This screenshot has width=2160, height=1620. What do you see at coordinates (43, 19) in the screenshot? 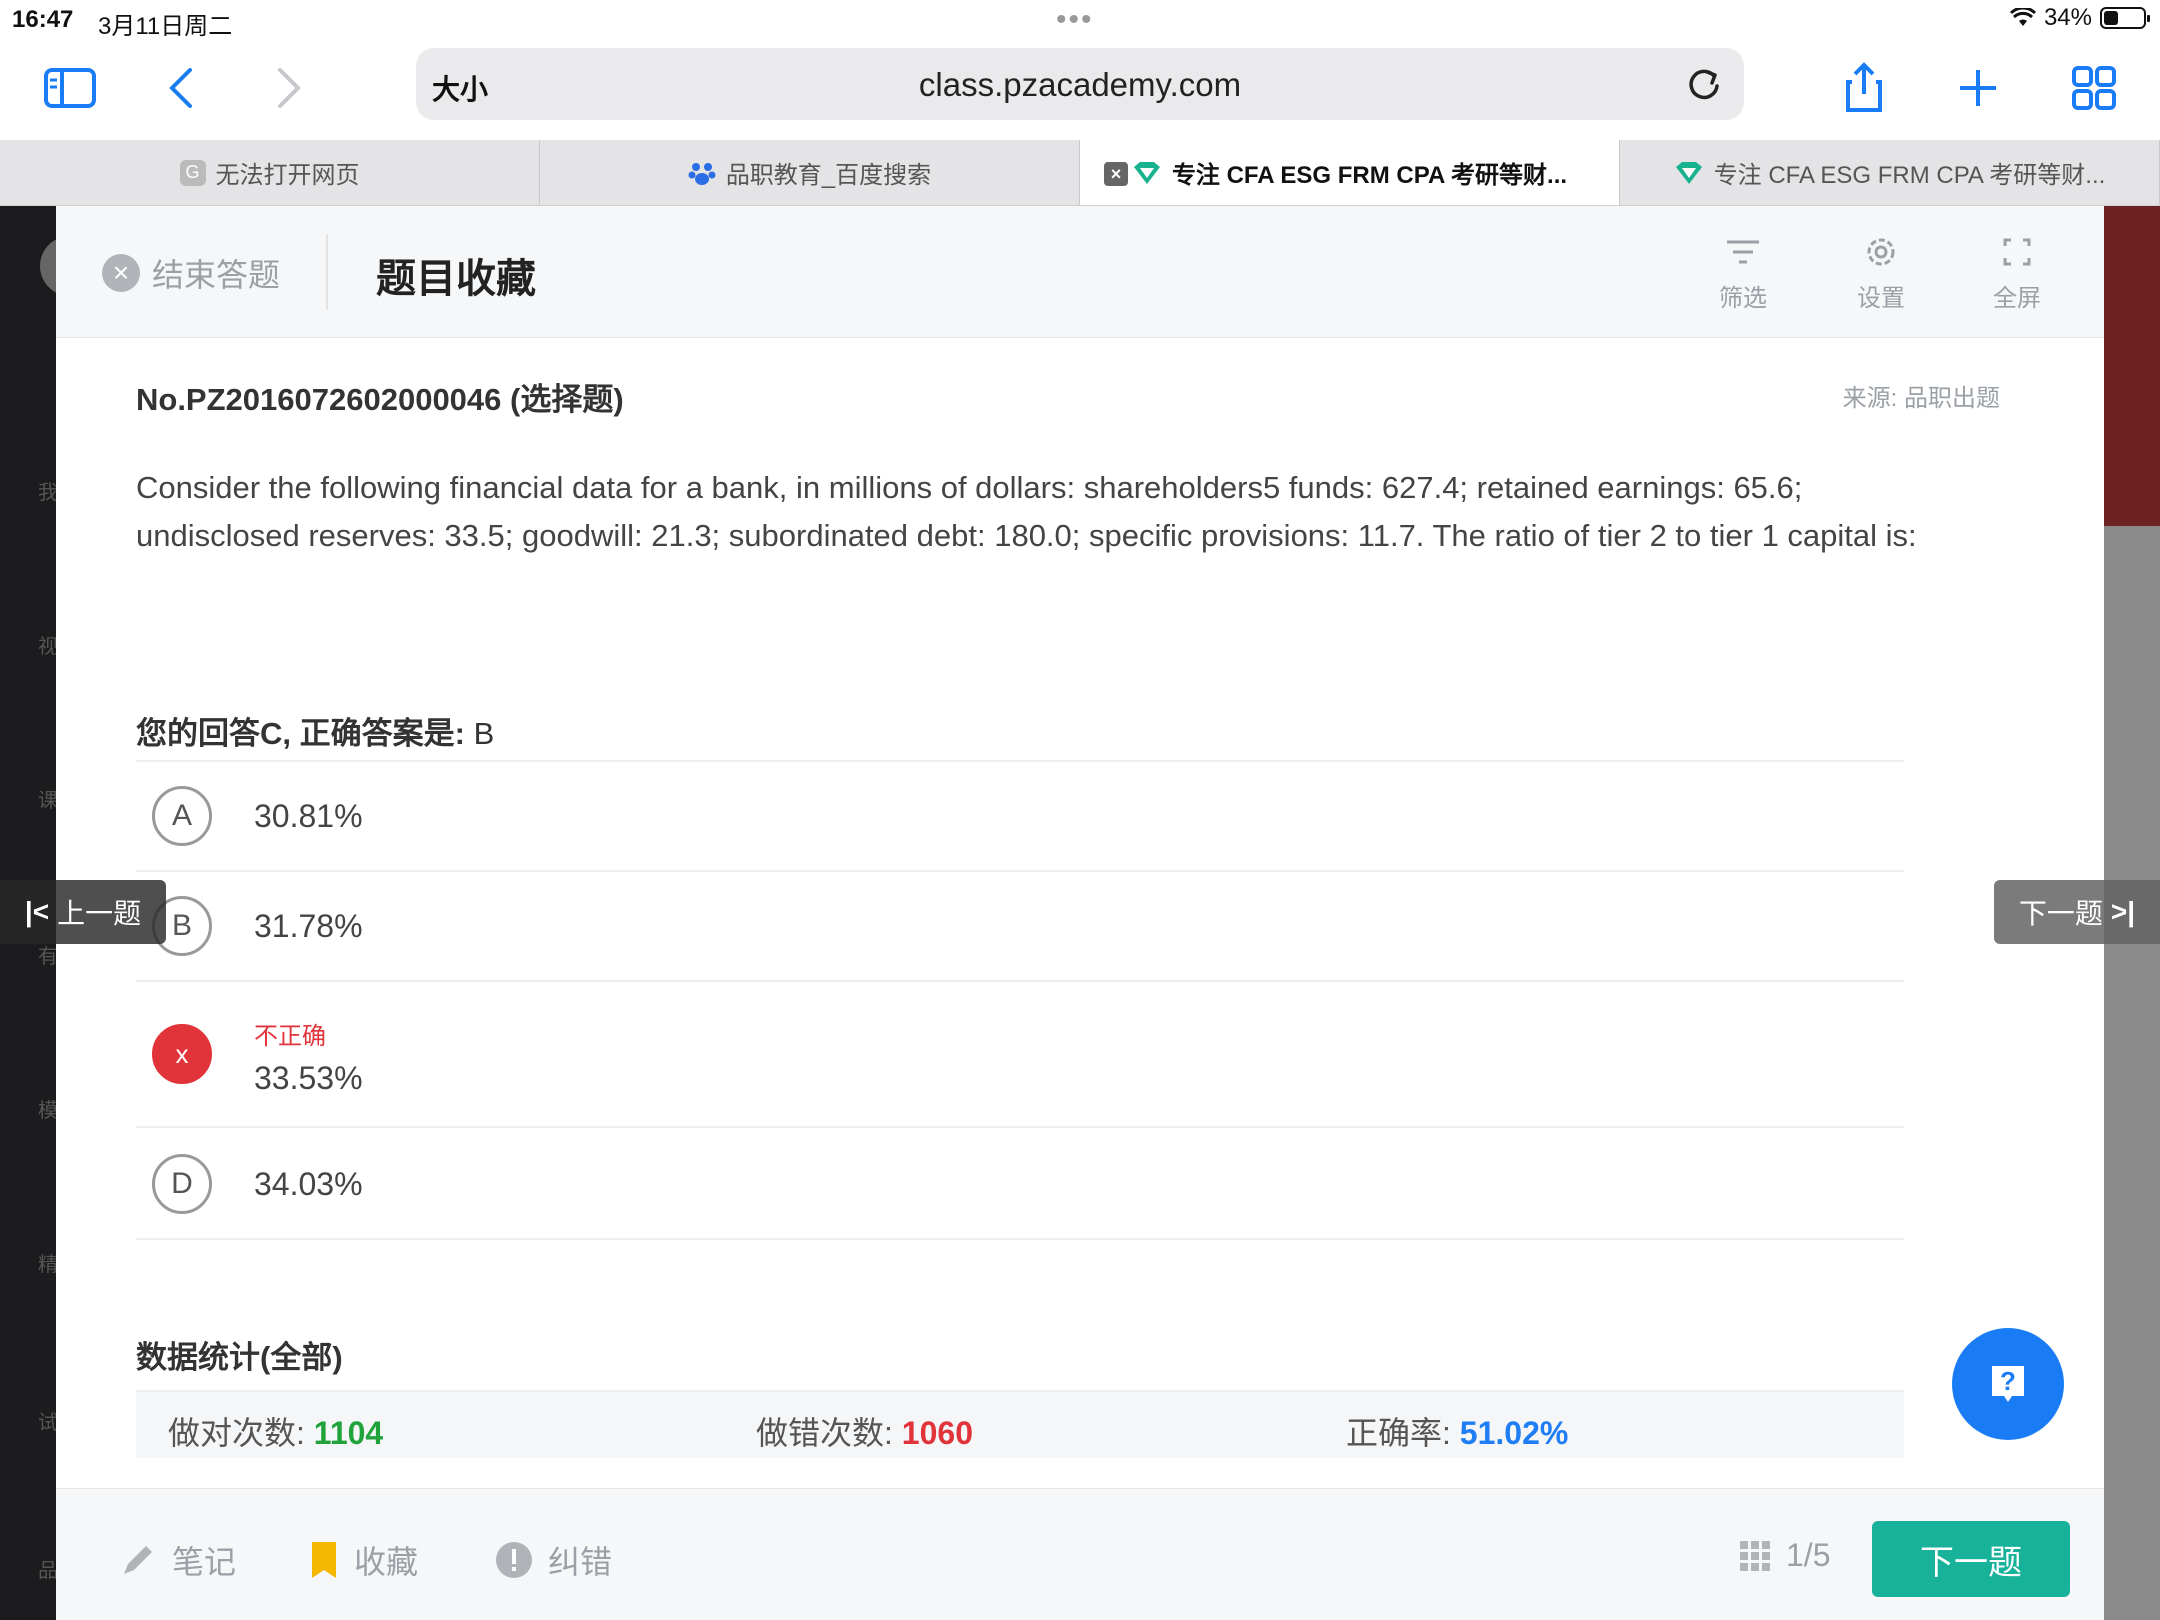
I see `status-time: 16:47` at bounding box center [43, 19].